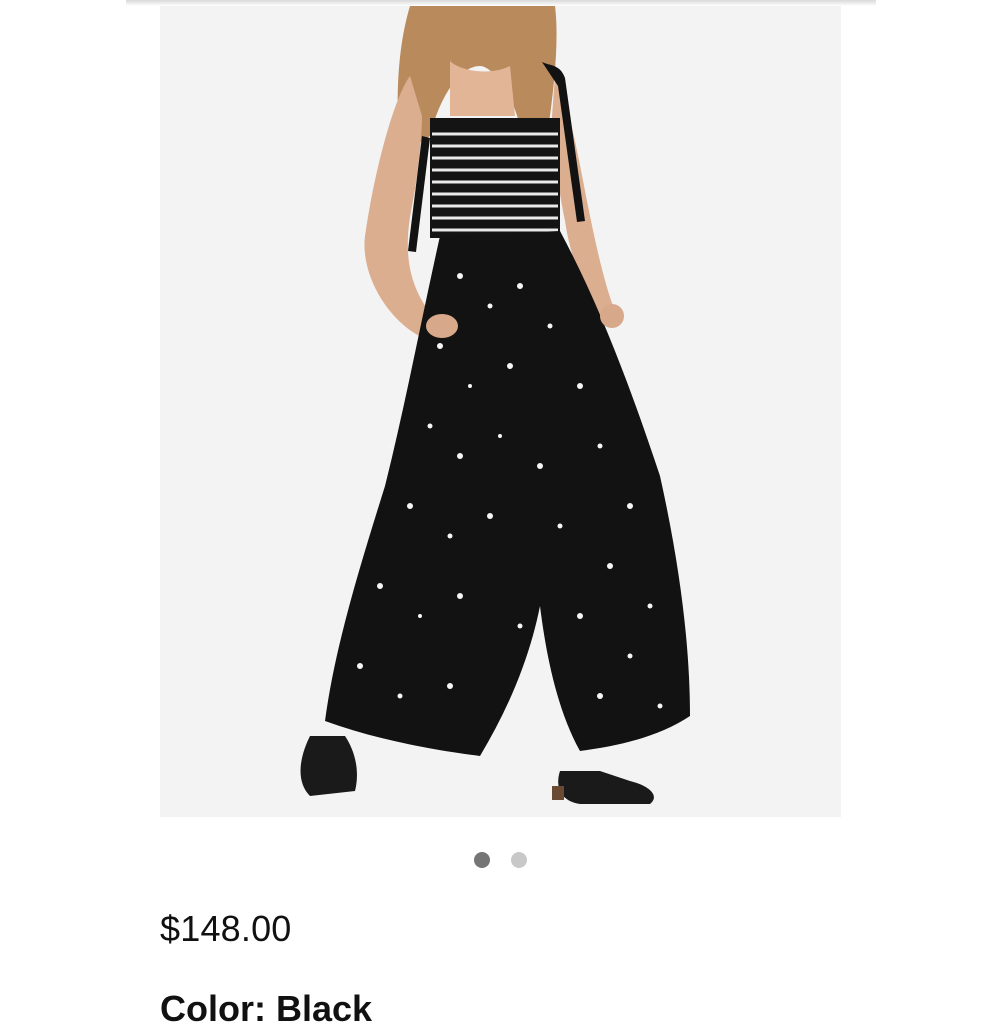 Image resolution: width=1000 pixels, height=1030 pixels. Describe the element at coordinates (226, 928) in the screenshot. I see `product-price: $148.00` at that location.